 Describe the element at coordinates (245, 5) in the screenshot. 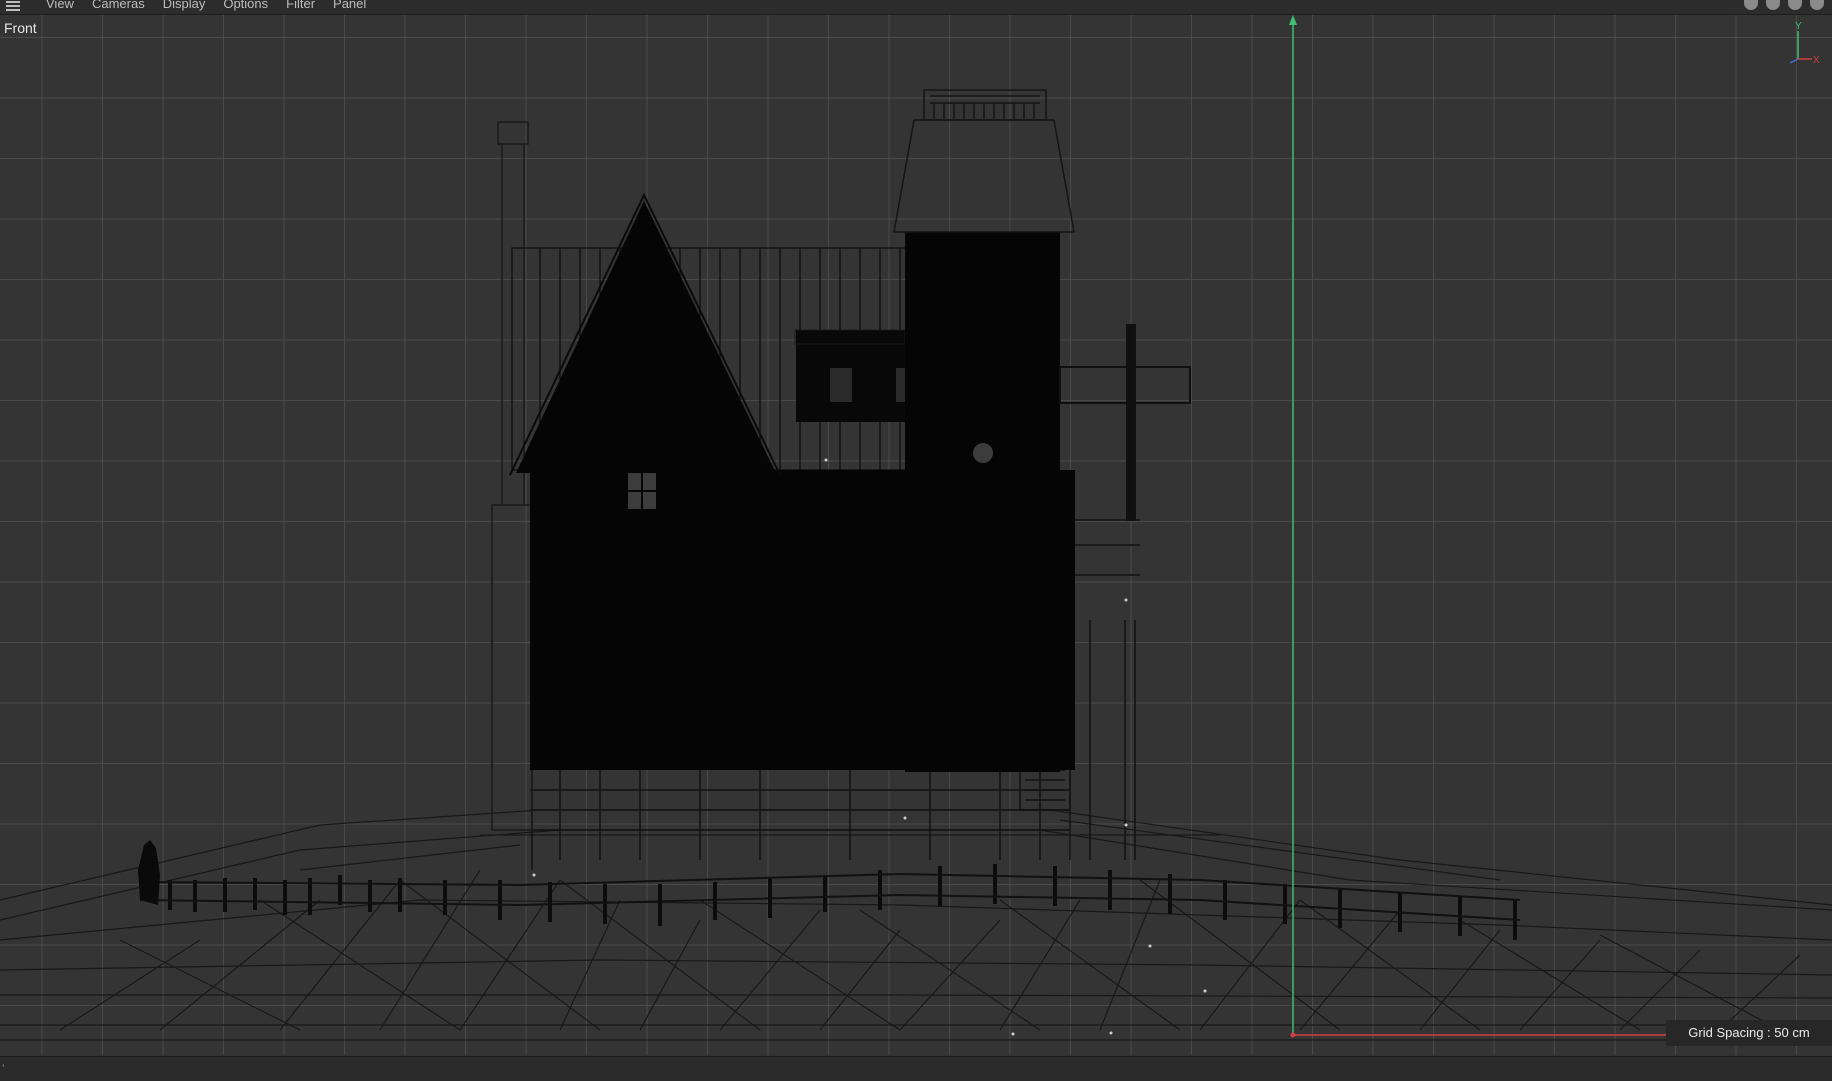

I see `menu-options: Options` at that location.